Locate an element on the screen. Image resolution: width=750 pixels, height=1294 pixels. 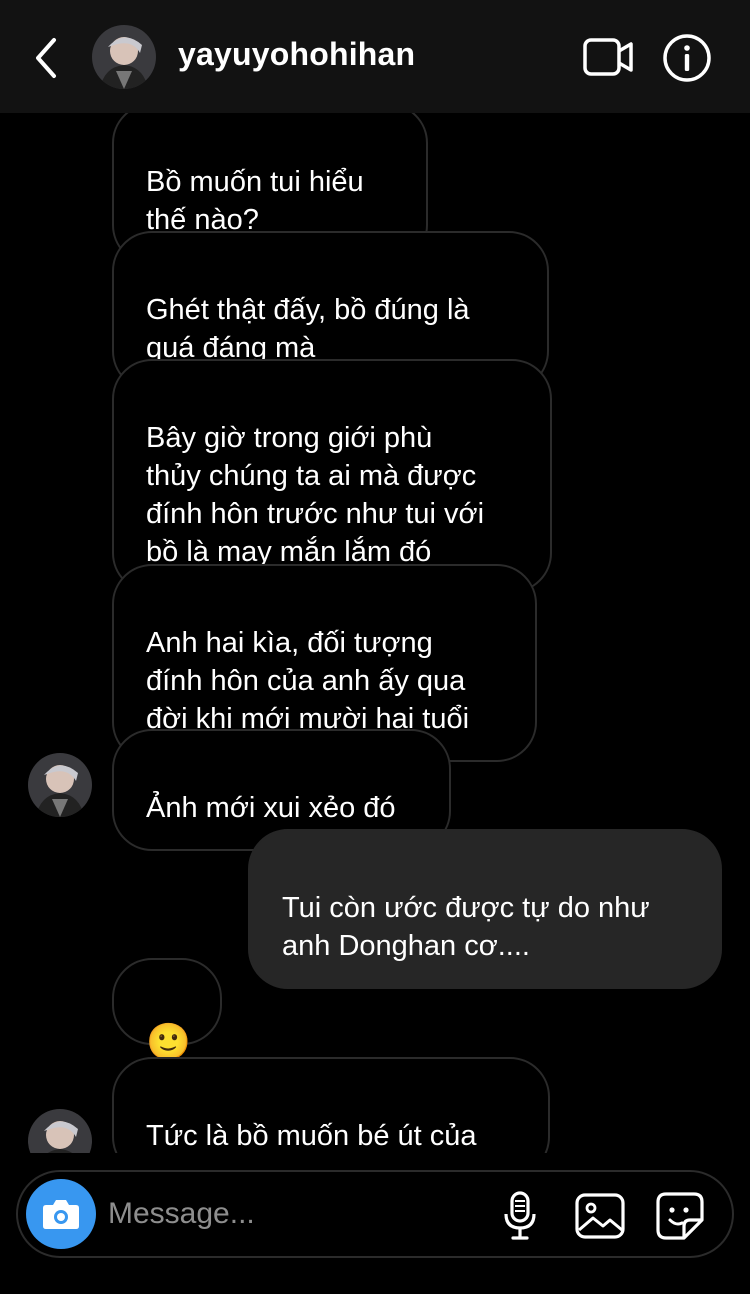
microphone-icon is located at coordinates (520, 1215).